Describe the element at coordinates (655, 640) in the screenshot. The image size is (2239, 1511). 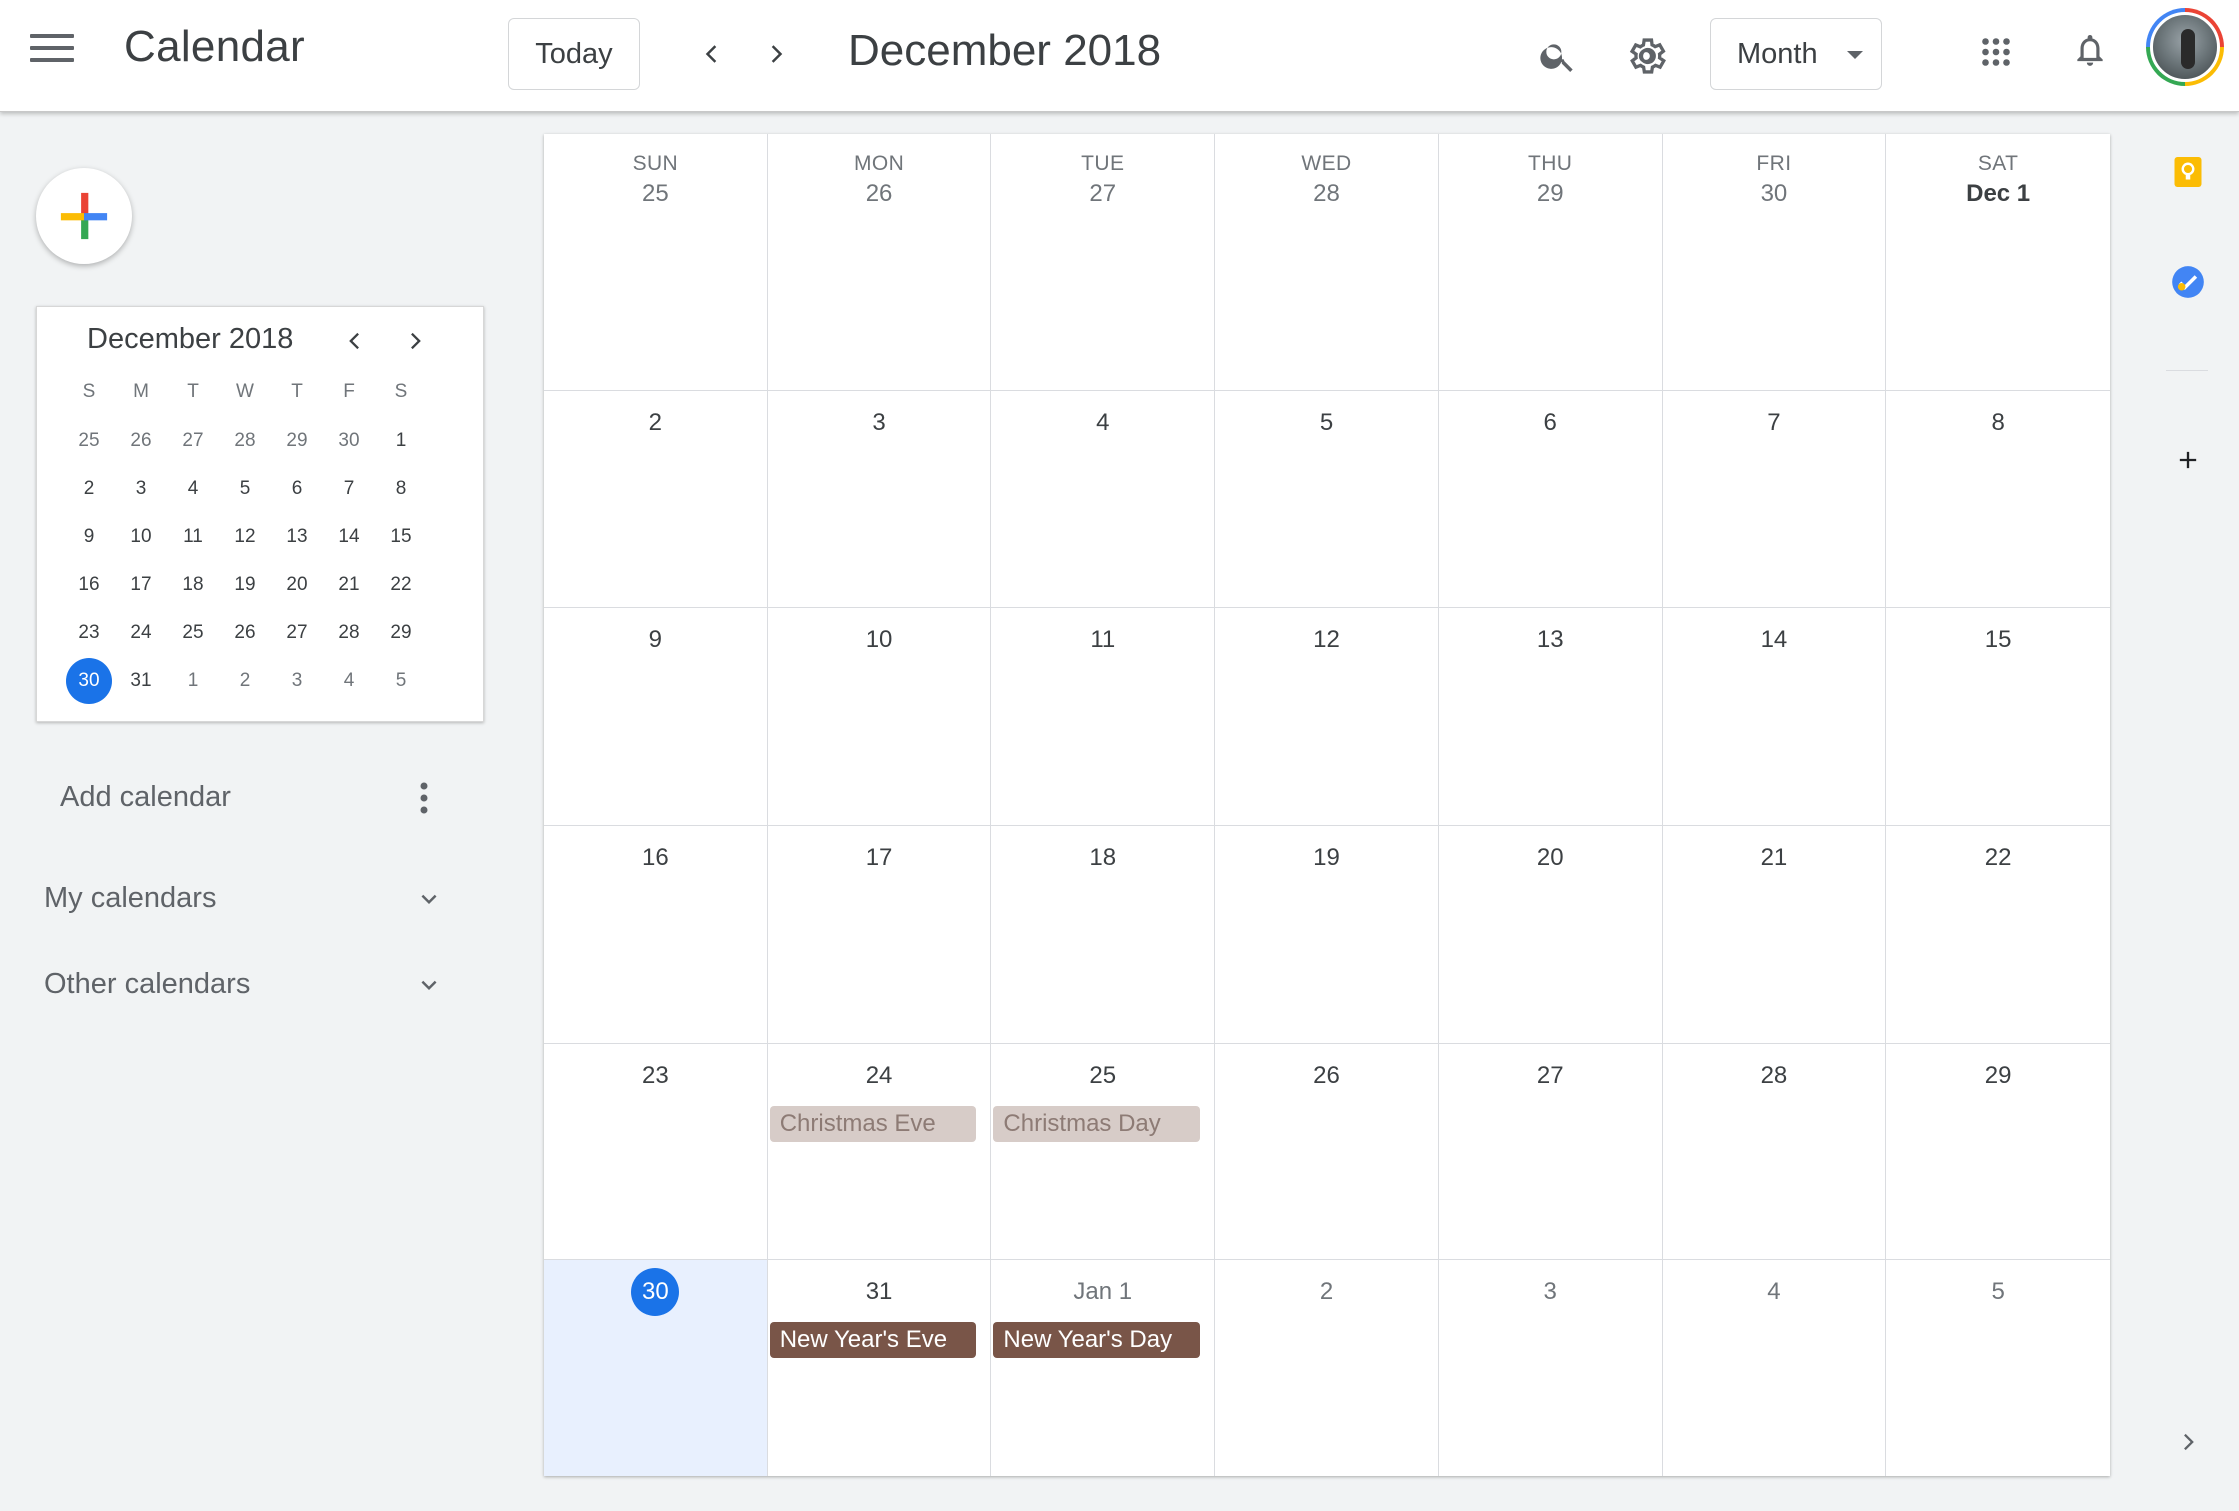
I see `day-number: 9` at that location.